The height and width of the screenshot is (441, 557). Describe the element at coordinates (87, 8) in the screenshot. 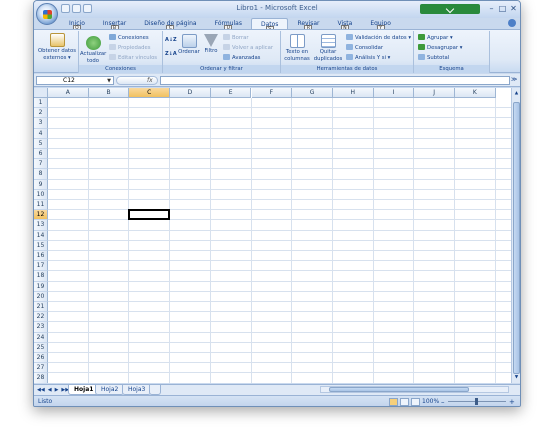

I see `redo-icon` at that location.